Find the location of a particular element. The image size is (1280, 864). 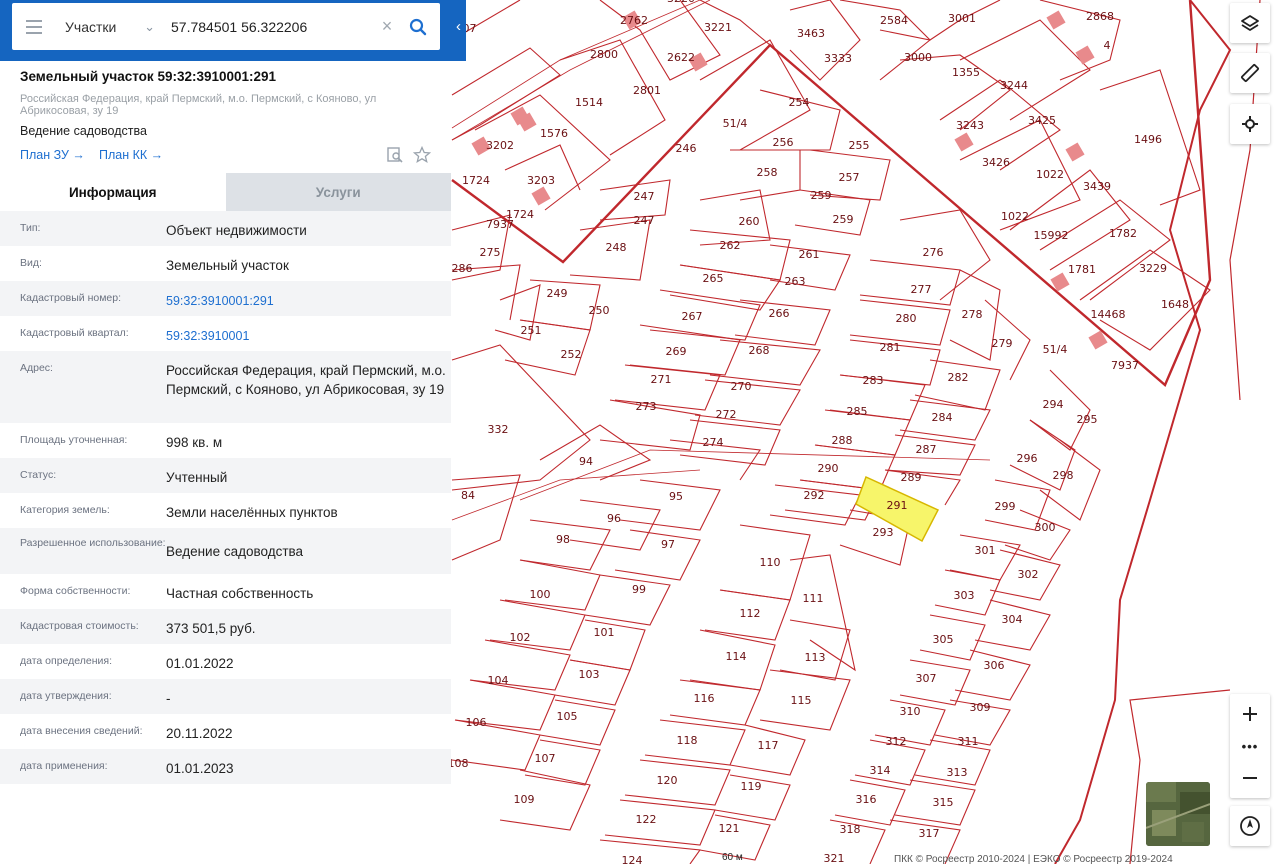

info-value: 01.01.2022 is located at coordinates (200, 663).